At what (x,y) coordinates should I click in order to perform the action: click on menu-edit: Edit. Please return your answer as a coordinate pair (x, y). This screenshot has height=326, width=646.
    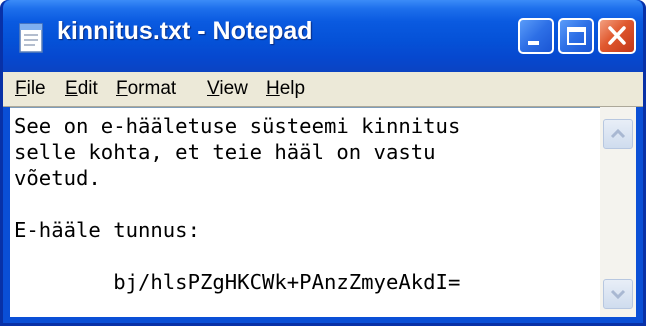
    Looking at the image, I should click on (81, 89).